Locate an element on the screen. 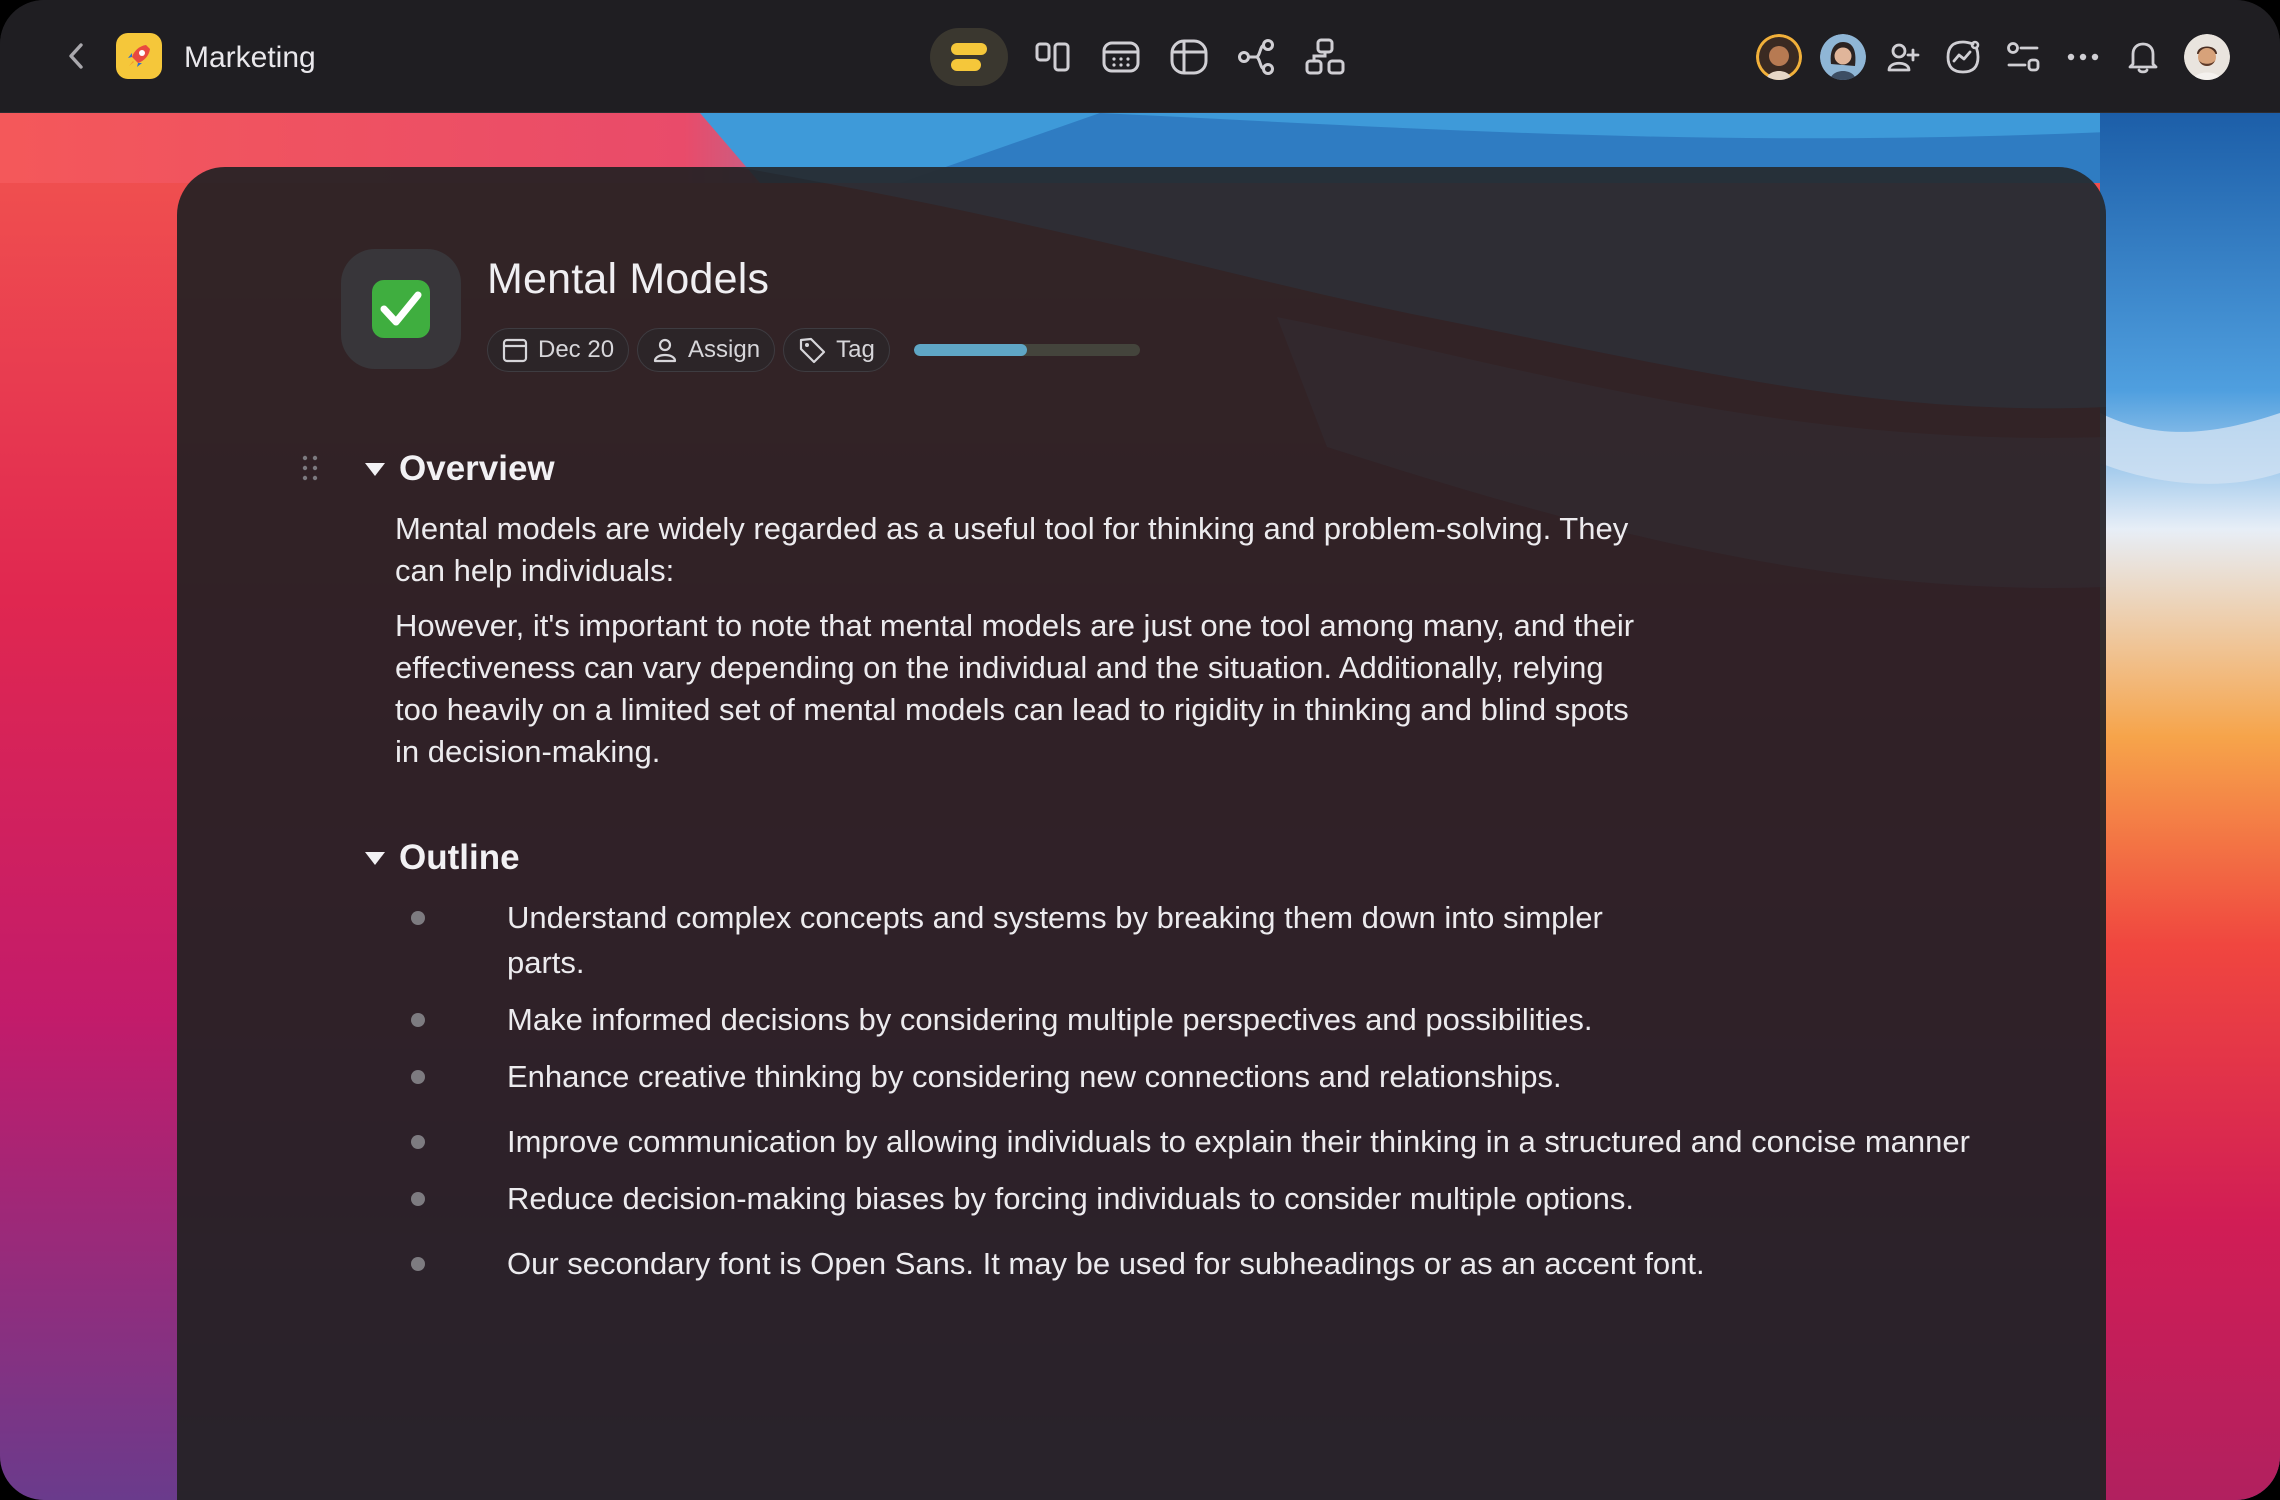 This screenshot has width=2280, height=1500. notifications-button is located at coordinates (2143, 57).